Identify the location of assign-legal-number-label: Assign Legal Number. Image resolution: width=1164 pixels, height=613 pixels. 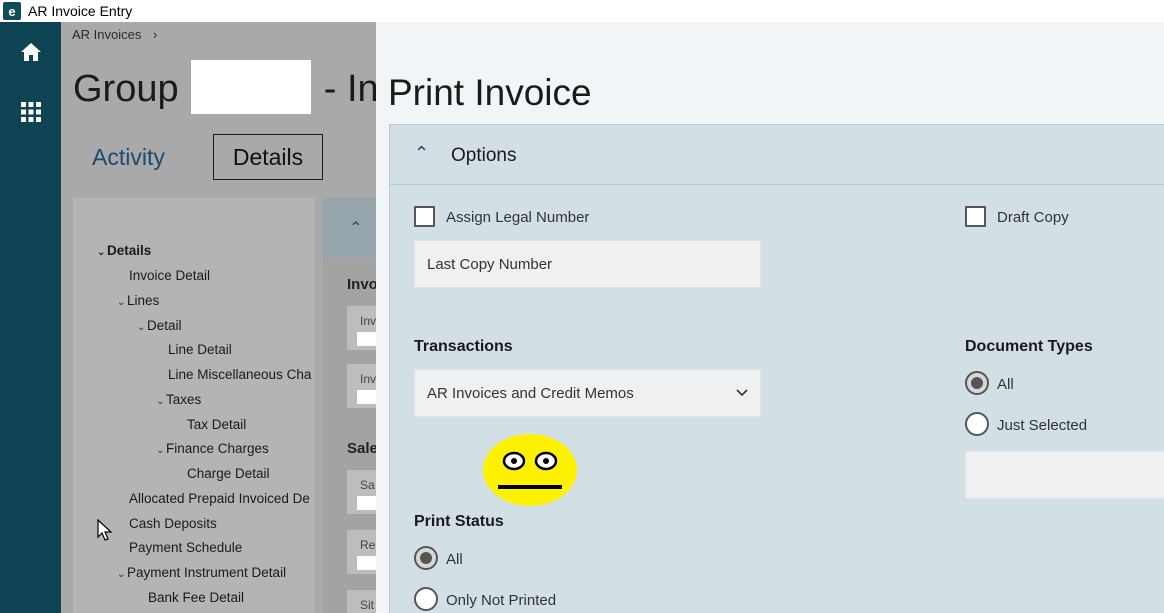
(518, 217).